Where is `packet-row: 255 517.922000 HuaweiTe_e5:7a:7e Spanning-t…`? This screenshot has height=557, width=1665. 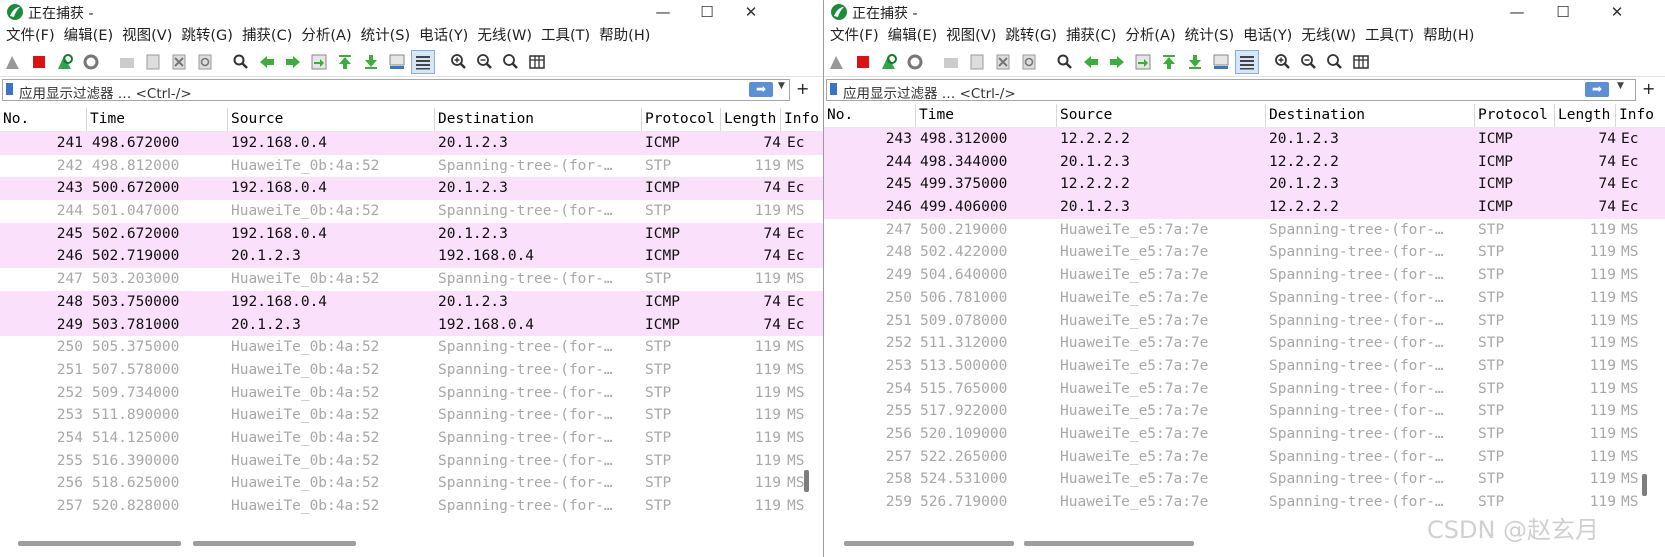
packet-row: 255 517.922000 HuaweiTe_e5:7a:7e Spanning-t… is located at coordinates (1244, 411).